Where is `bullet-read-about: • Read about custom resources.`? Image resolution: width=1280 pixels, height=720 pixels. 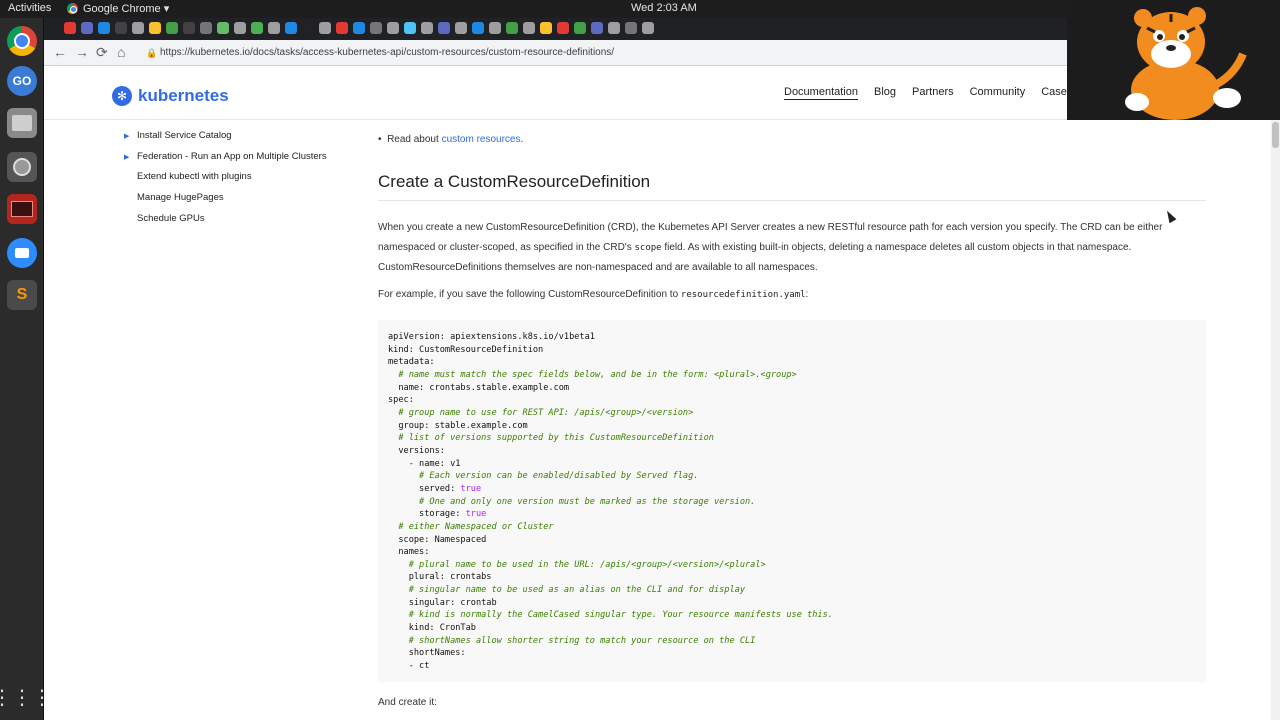
bullet-read-about: • Read about custom resources. is located at coordinates (451, 139).